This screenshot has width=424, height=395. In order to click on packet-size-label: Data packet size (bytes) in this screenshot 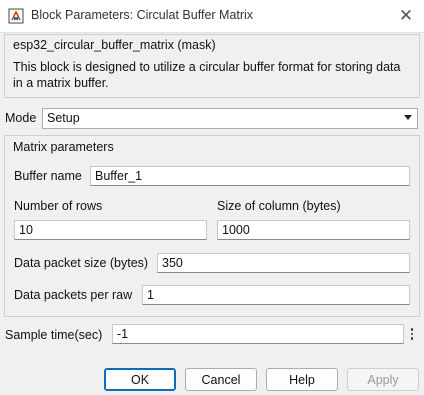, I will do `click(81, 263)`.